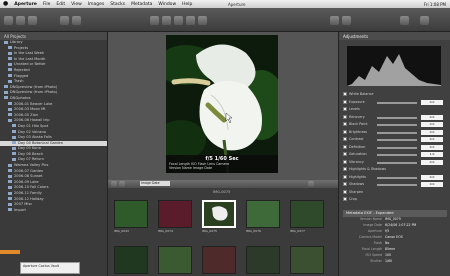 The height and width of the screenshot is (276, 450). What do you see at coordinates (8, 20) in the screenshot?
I see `window-close-icon` at bounding box center [8, 20].